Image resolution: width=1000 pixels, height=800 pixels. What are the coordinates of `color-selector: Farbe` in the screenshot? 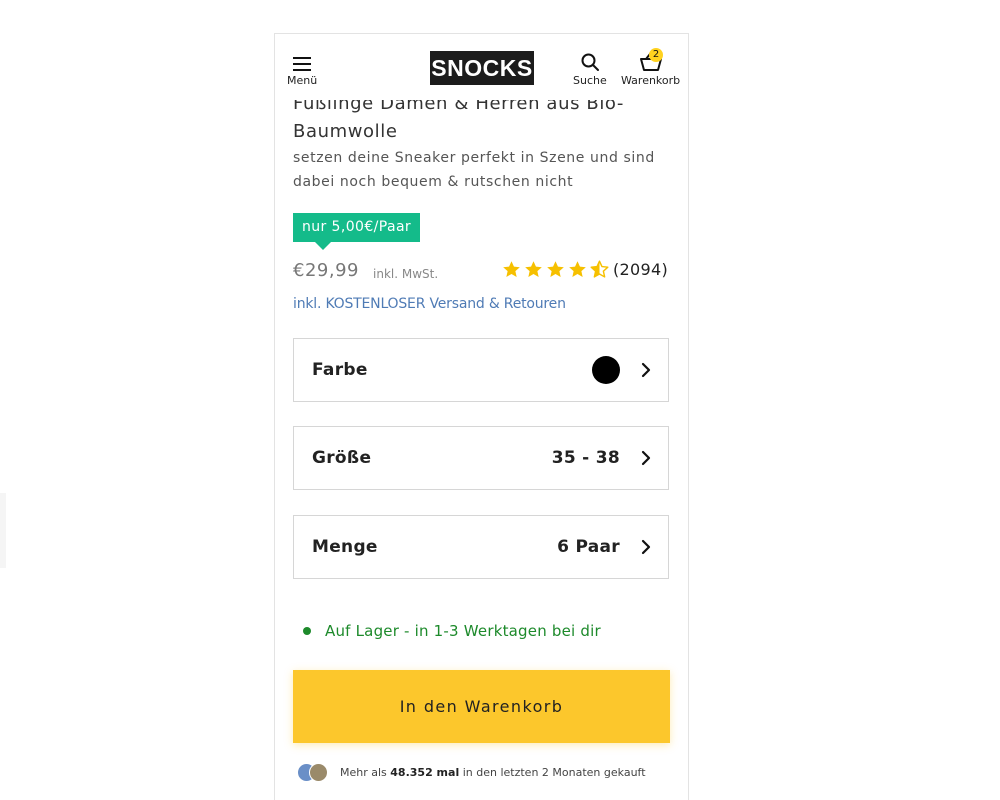 It's located at (481, 370).